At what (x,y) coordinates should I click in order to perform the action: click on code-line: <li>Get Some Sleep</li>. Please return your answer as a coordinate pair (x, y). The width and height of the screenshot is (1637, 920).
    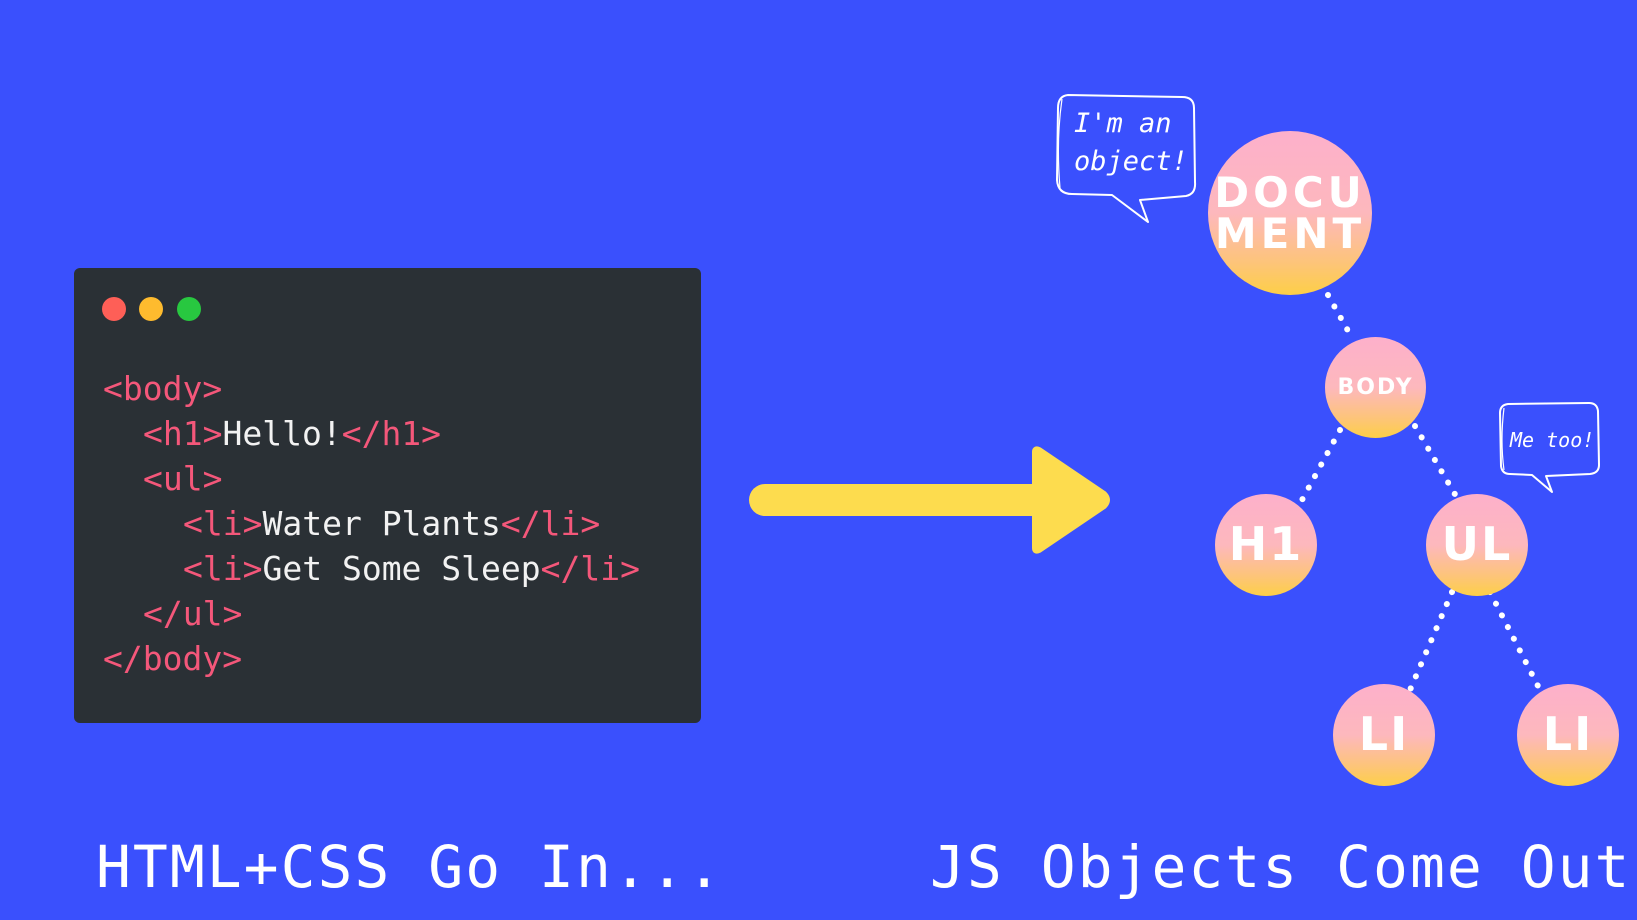
    Looking at the image, I should click on (371, 568).